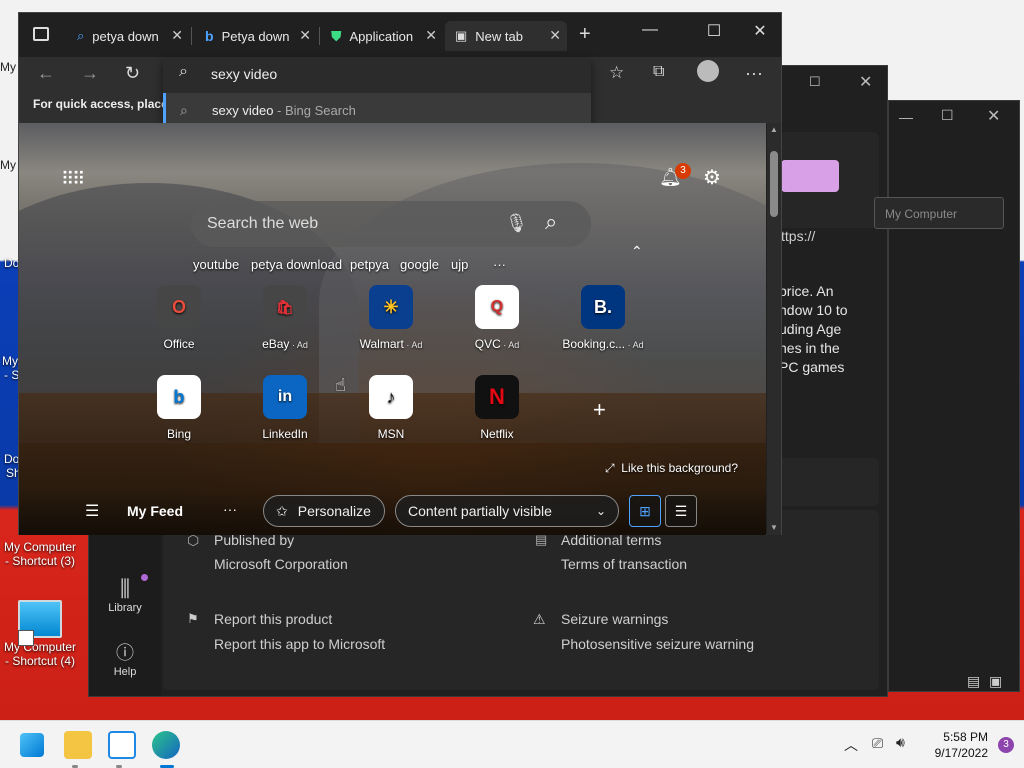  Describe the element at coordinates (516, 223) in the screenshot. I see `microphone-icon: 🎙︎` at that location.